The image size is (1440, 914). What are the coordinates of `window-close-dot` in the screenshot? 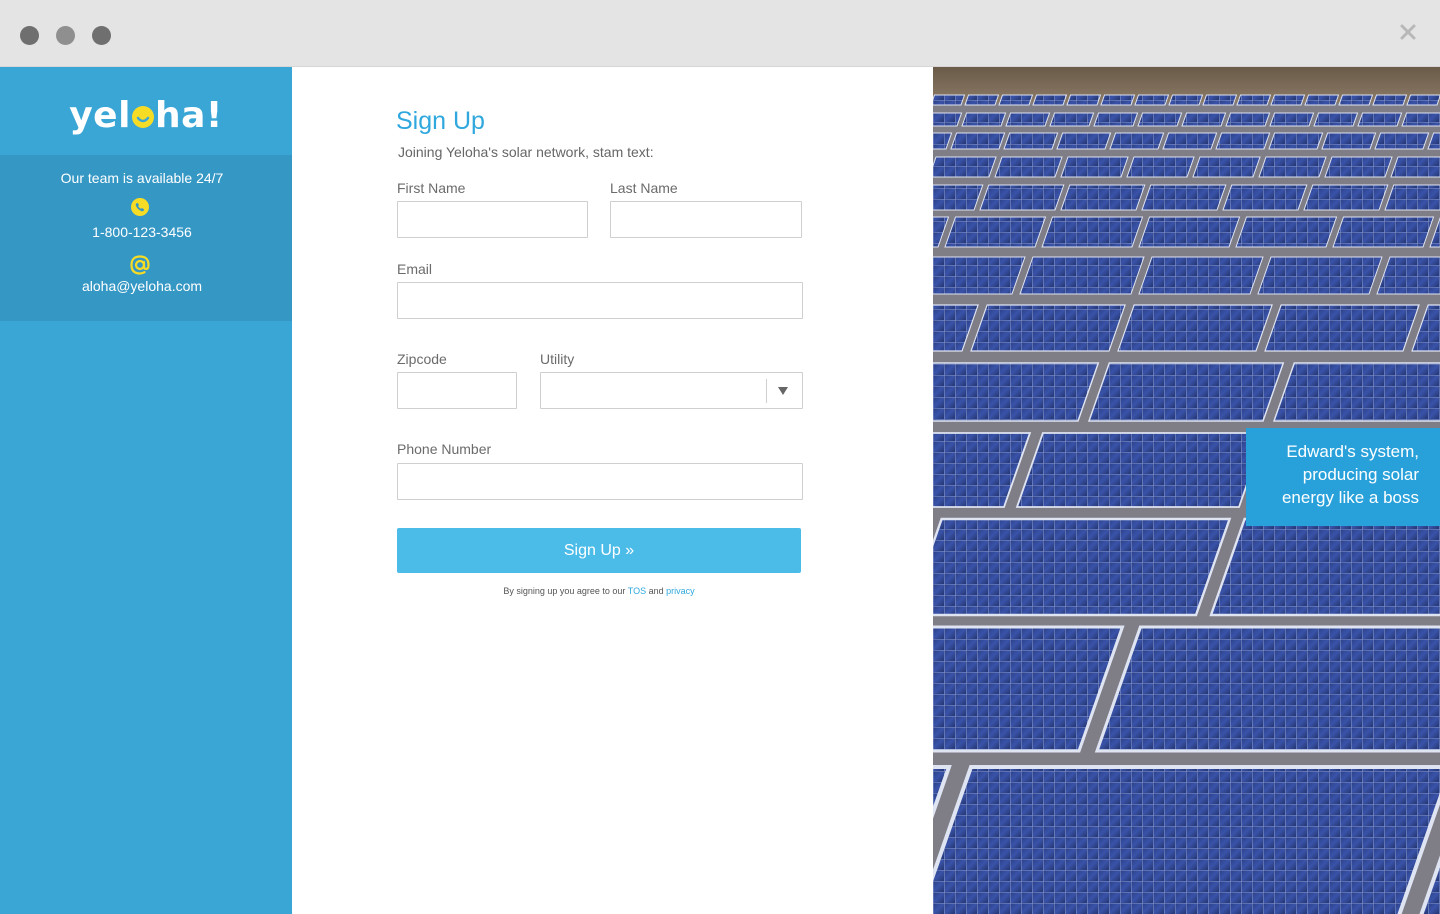 It's located at (29, 35).